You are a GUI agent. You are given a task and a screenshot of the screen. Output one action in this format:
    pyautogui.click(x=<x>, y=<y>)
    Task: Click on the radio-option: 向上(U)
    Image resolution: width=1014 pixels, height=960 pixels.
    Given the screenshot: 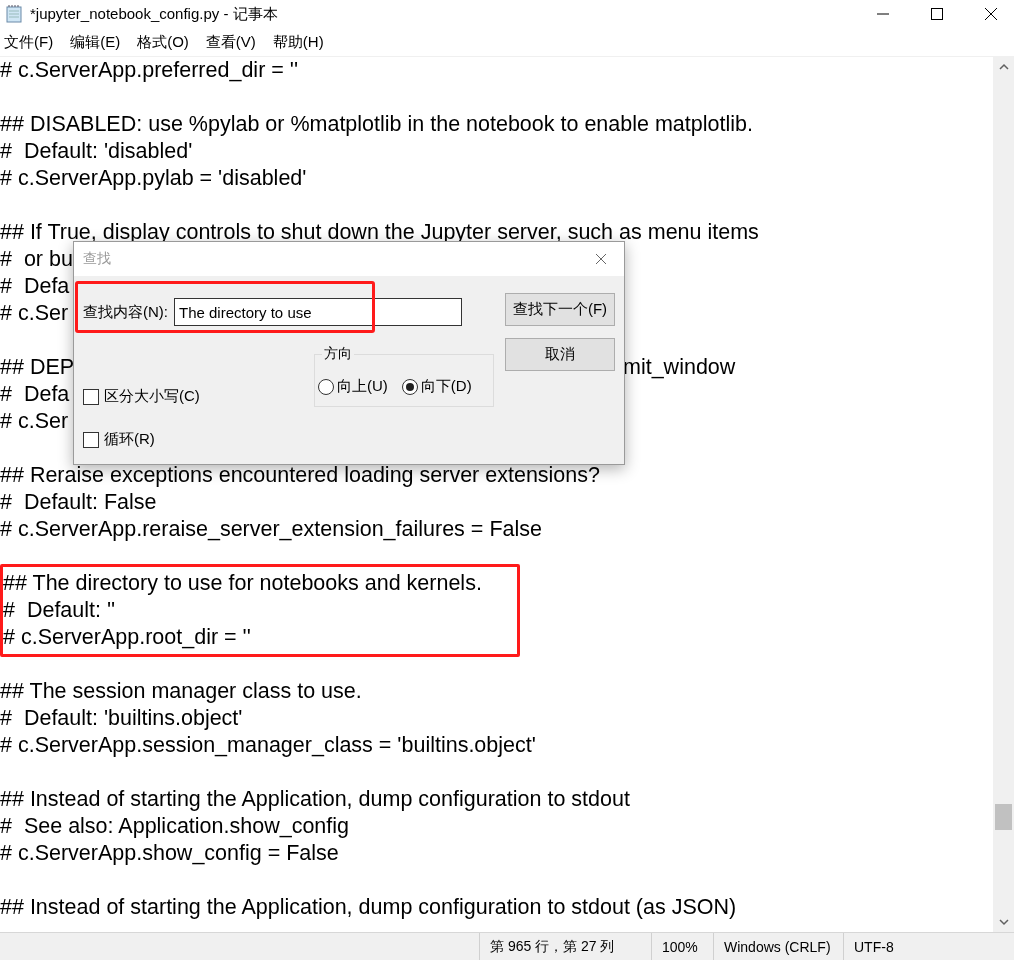 What is the action you would take?
    pyautogui.click(x=353, y=386)
    